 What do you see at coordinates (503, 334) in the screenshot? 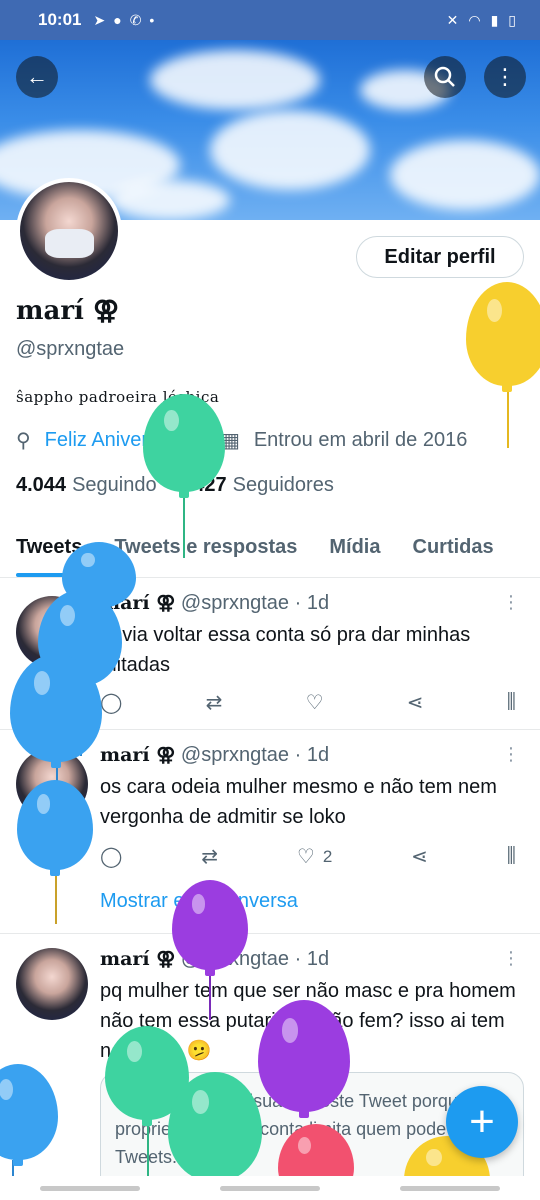
I see `balloon-yellow` at bounding box center [503, 334].